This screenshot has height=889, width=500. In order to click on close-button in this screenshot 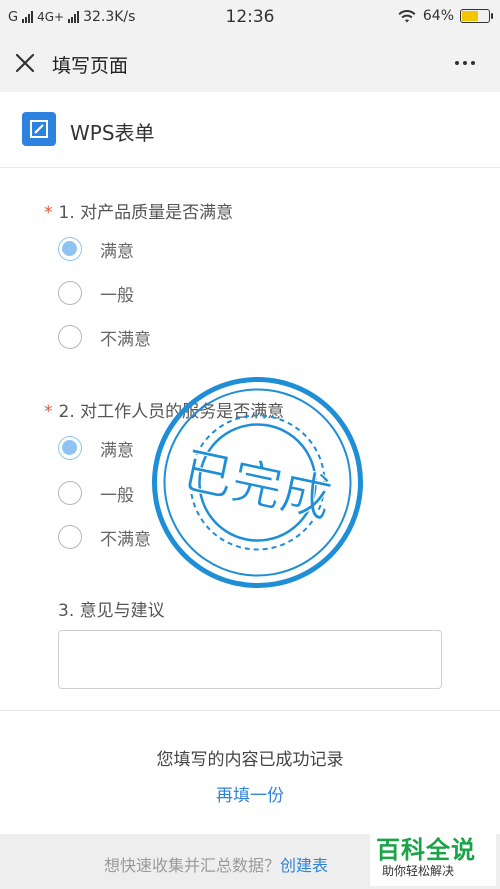, I will do `click(25, 63)`.